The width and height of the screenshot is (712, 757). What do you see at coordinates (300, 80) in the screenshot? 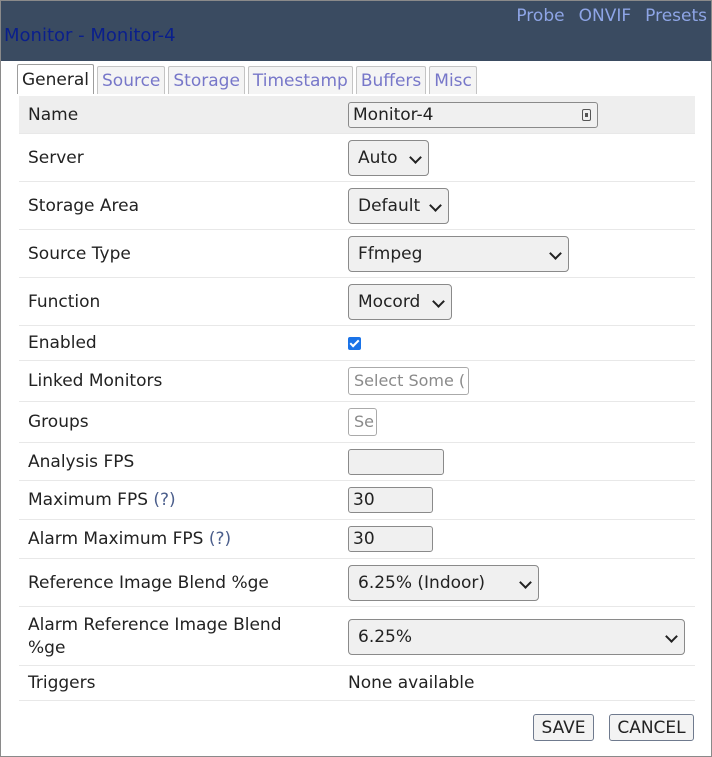
I see `tab-timestamp: Timestamp` at bounding box center [300, 80].